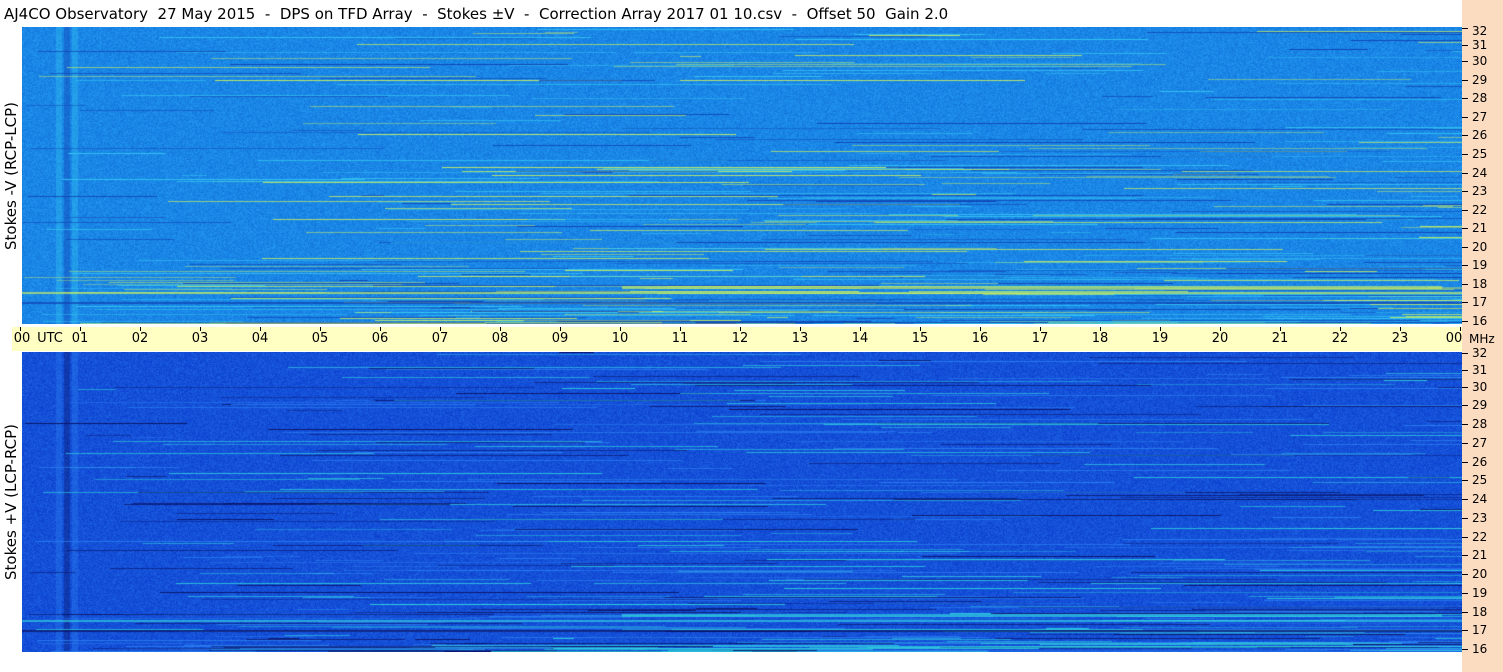  I want to click on time-tick-label: 22, so click(1340, 338).